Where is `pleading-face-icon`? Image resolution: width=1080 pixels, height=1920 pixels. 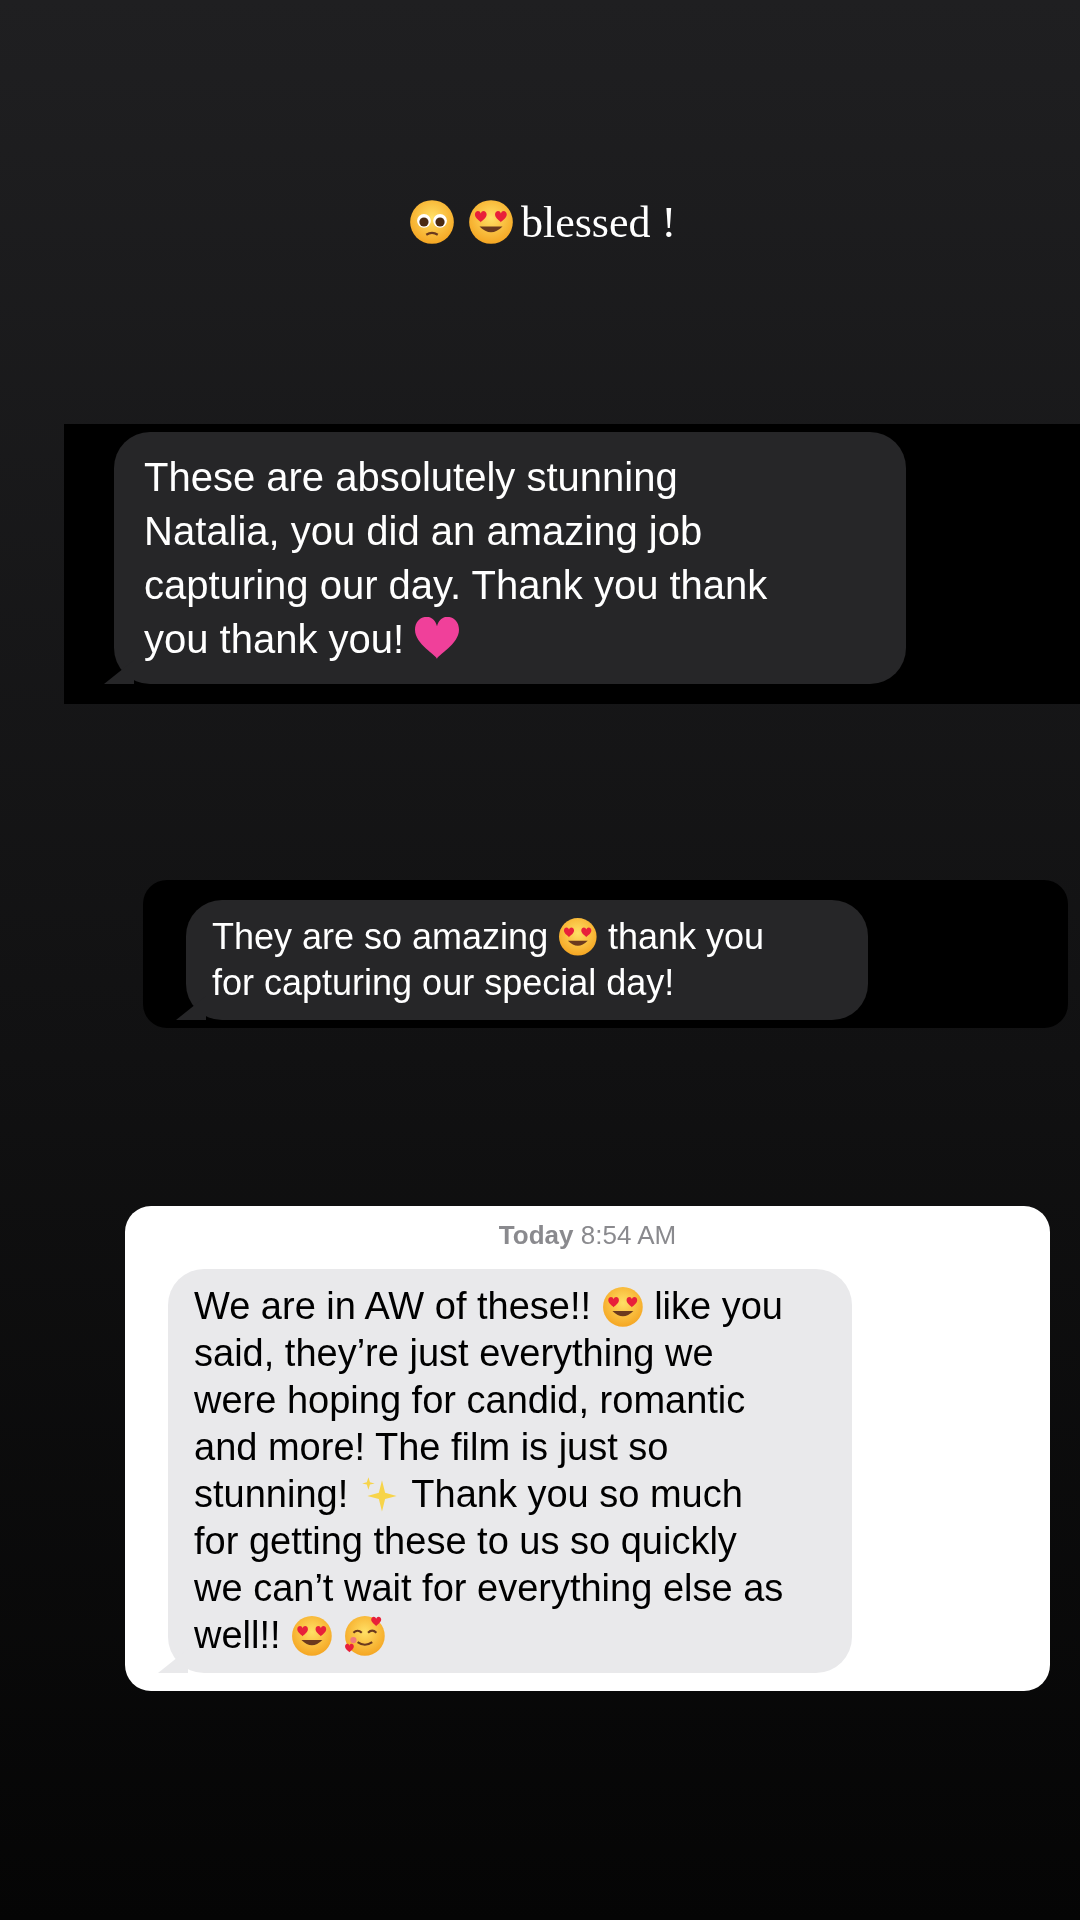 pleading-face-icon is located at coordinates (432, 222).